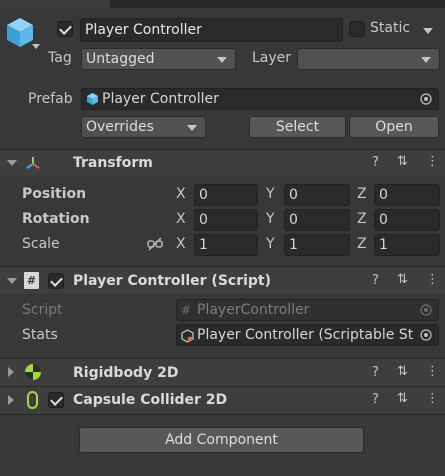 The width and height of the screenshot is (445, 476). What do you see at coordinates (120, 59) in the screenshot?
I see `tag-value: Untagged` at bounding box center [120, 59].